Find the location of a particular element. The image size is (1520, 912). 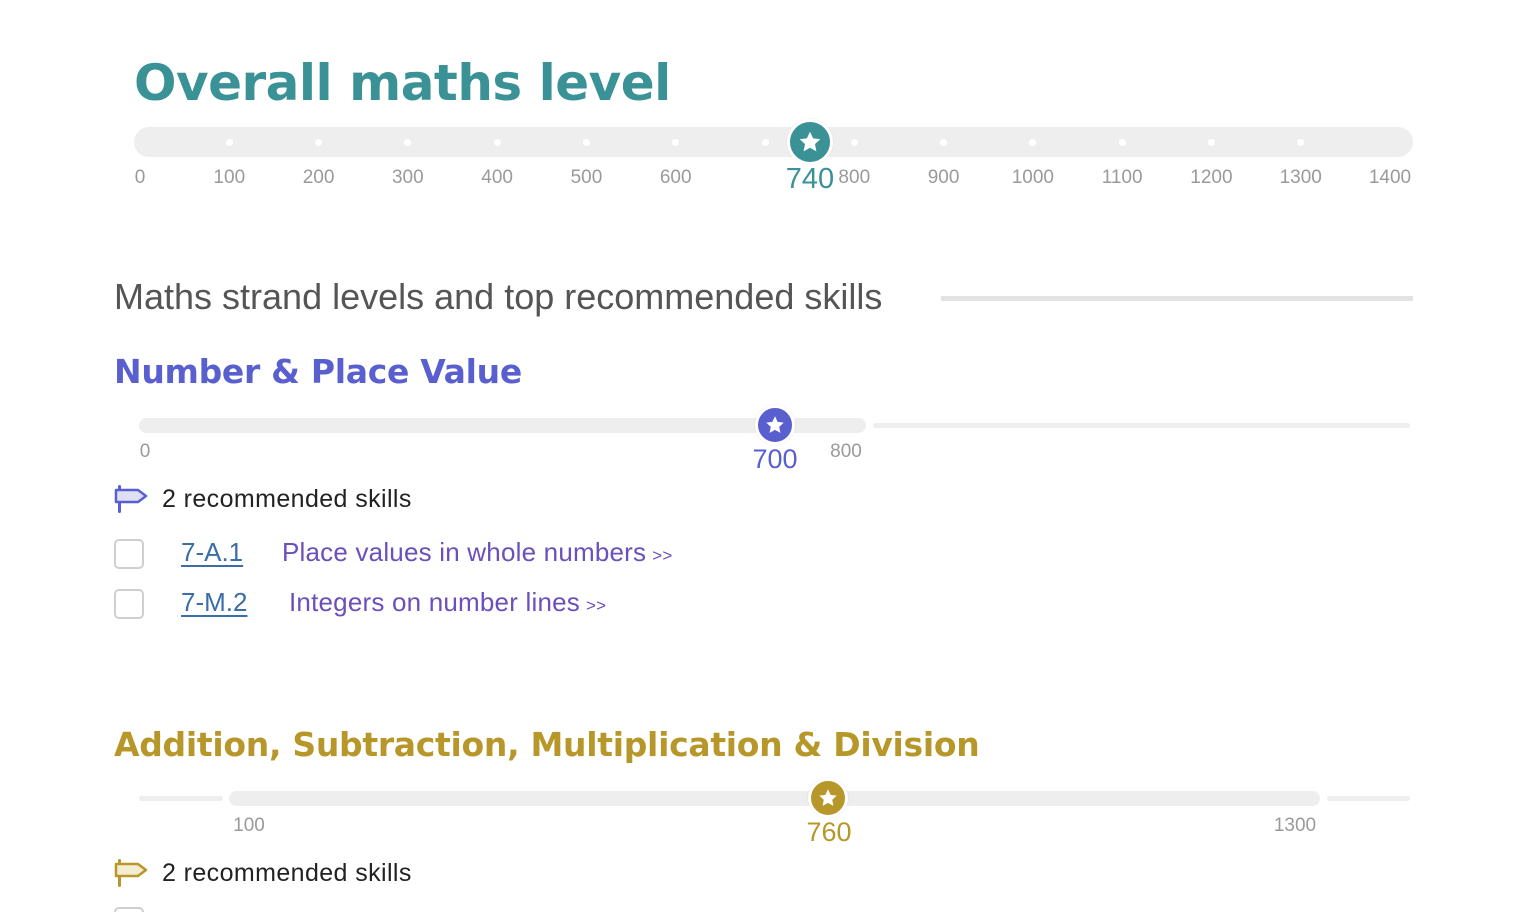

strand-range-max: 800 is located at coordinates (846, 451).